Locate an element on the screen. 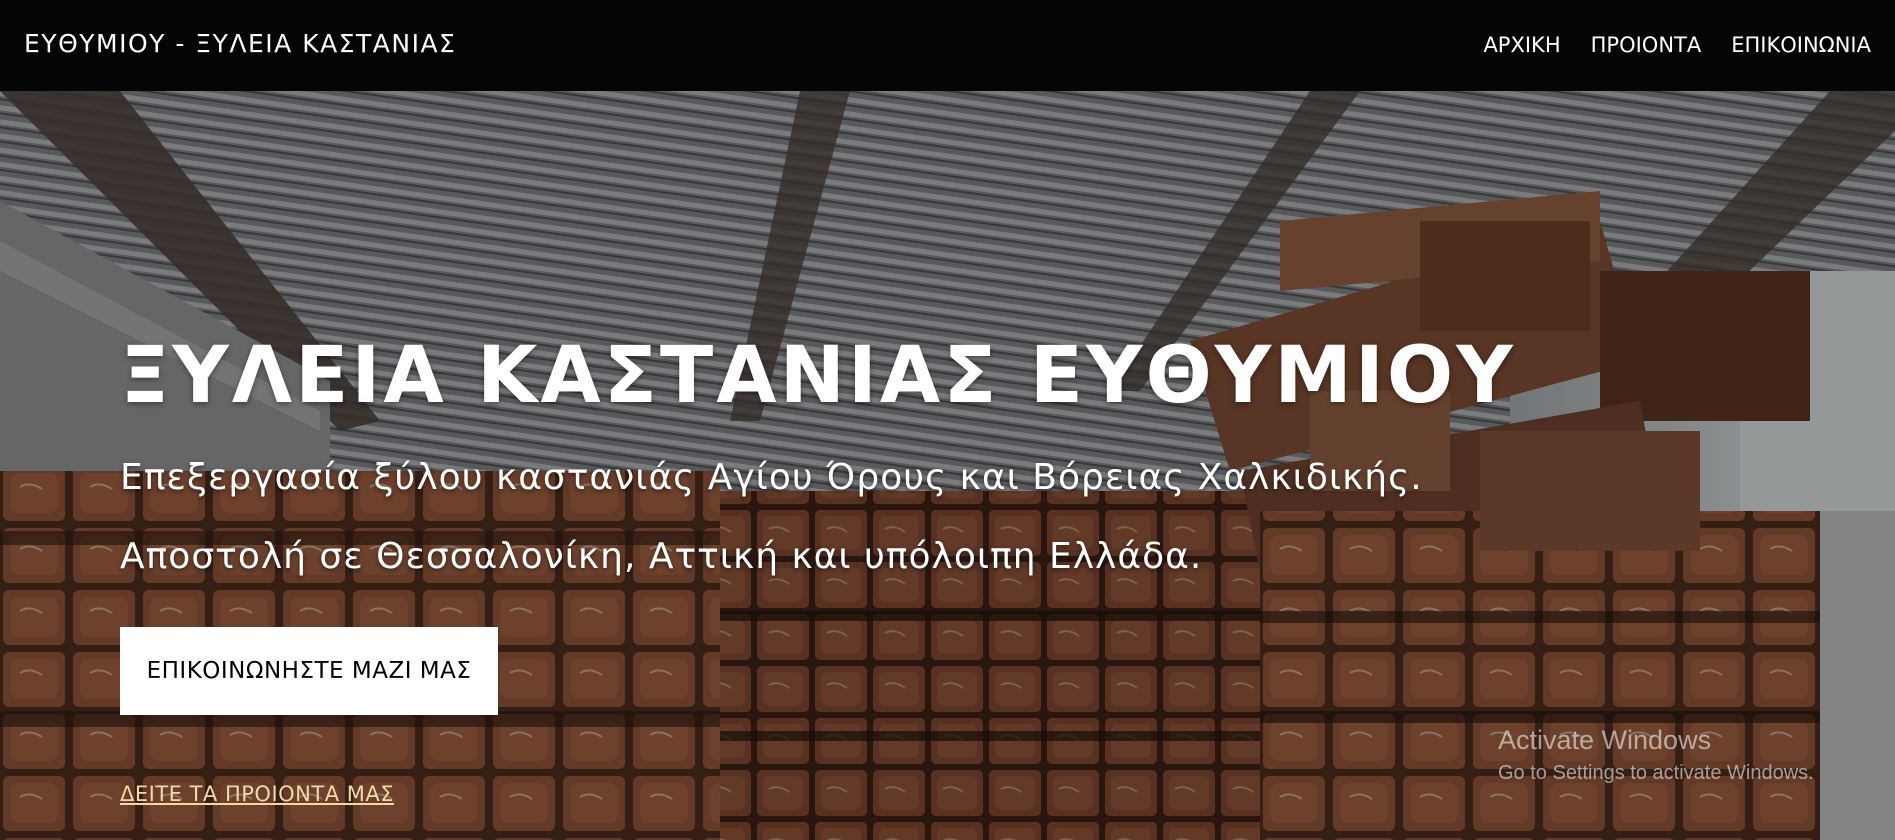 This screenshot has width=1895, height=840. contact-us-button: ΕΠΙΚΟΙΝΩΝΗΣΤΕ ΜΑΖΙ ΜΑΣ is located at coordinates (309, 671).